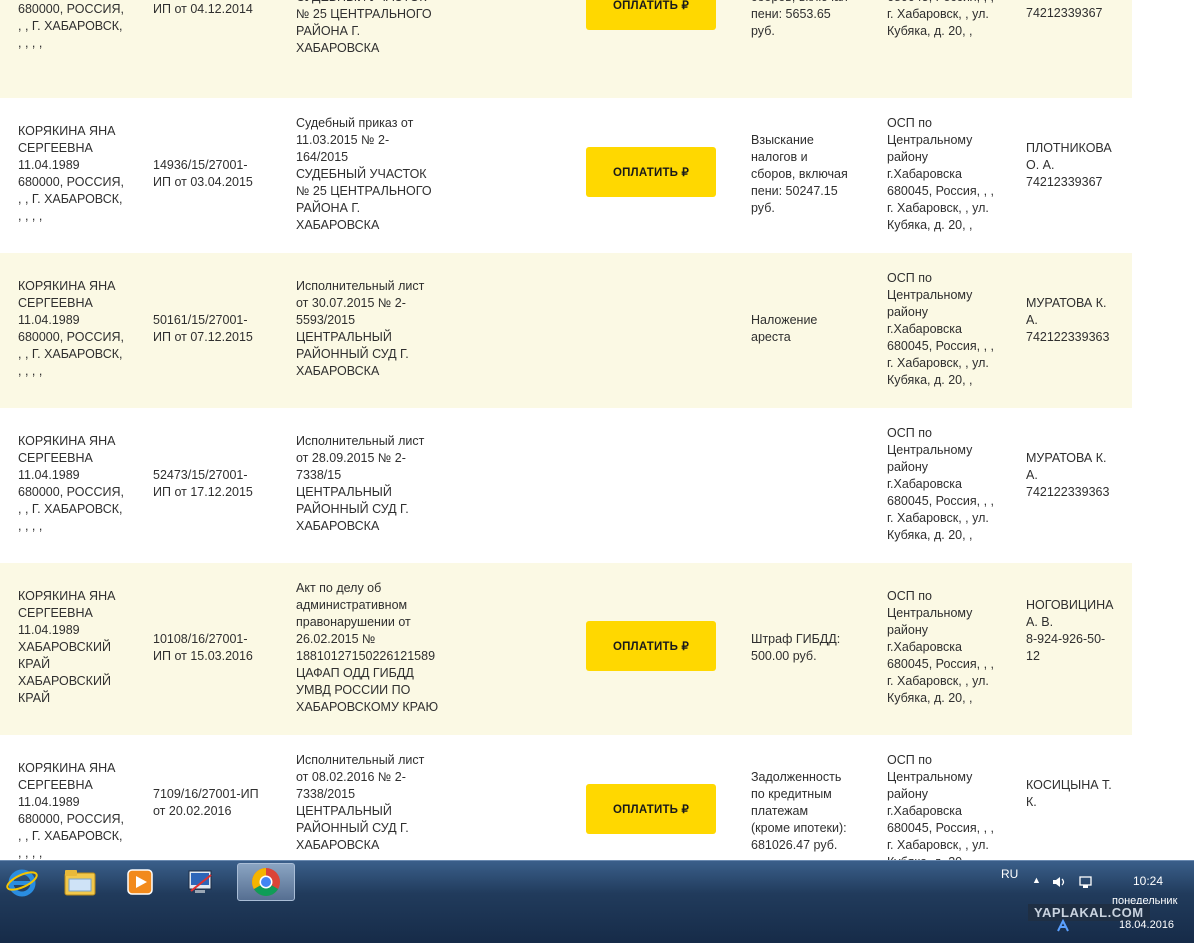  I want to click on remote-desktop-icon, so click(200, 881).